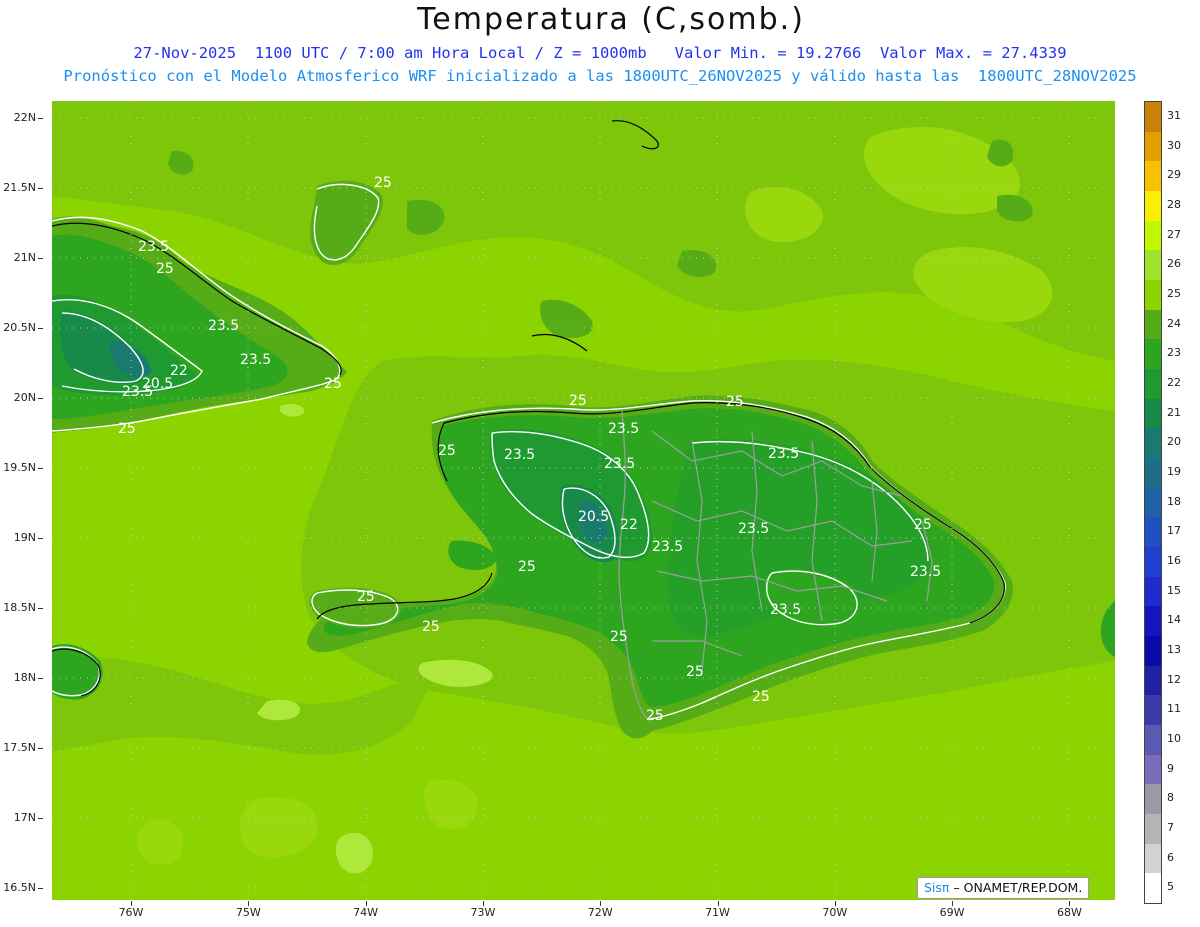 This screenshot has width=1200, height=927. What do you see at coordinates (24, 257) in the screenshot?
I see `latitude-tick-label: 21N` at bounding box center [24, 257].